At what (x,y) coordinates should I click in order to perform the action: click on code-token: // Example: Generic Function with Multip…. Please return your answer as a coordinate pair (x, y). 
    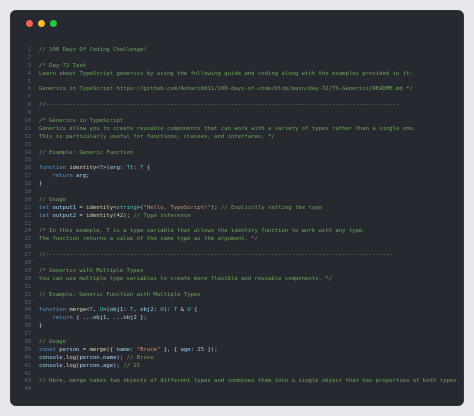
    Looking at the image, I should click on (120, 294).